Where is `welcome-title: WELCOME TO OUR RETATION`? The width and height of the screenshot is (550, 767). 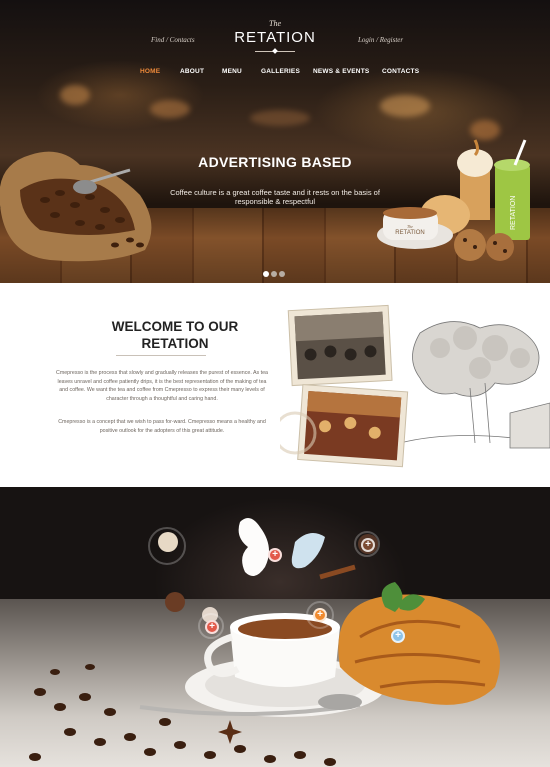 welcome-title: WELCOME TO OUR RETATION is located at coordinates (175, 335).